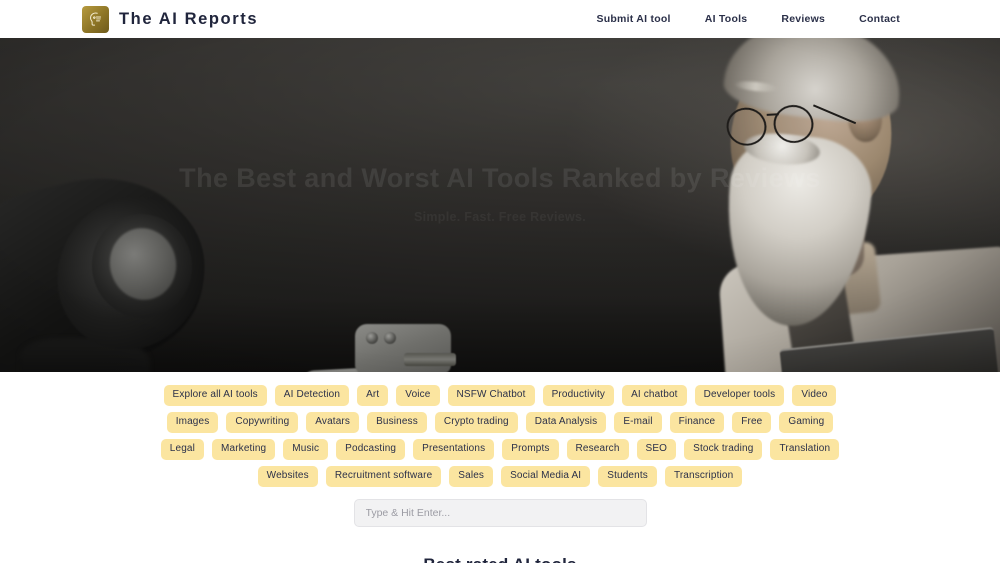 This screenshot has height=563, width=1000. Describe the element at coordinates (803, 19) in the screenshot. I see `nav-item-reviews: Reviews` at that location.